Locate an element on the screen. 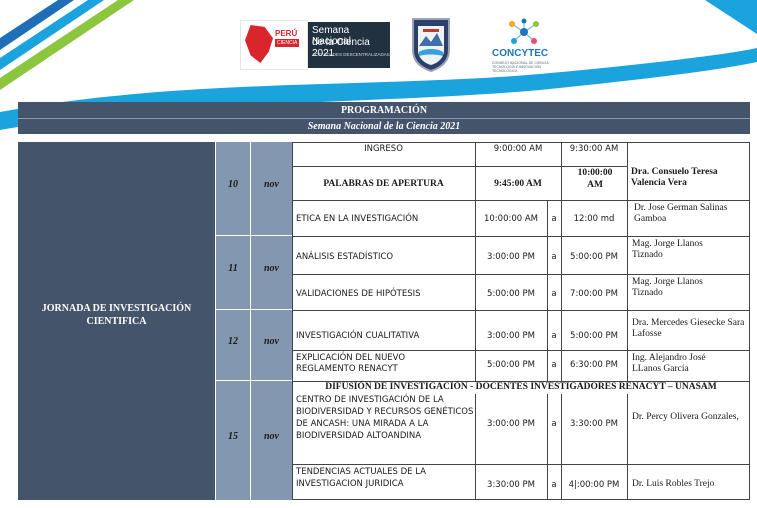 This screenshot has height=508, width=757. speaker-cell: Dr. Percy Olivera Gonzales, is located at coordinates (685, 417).